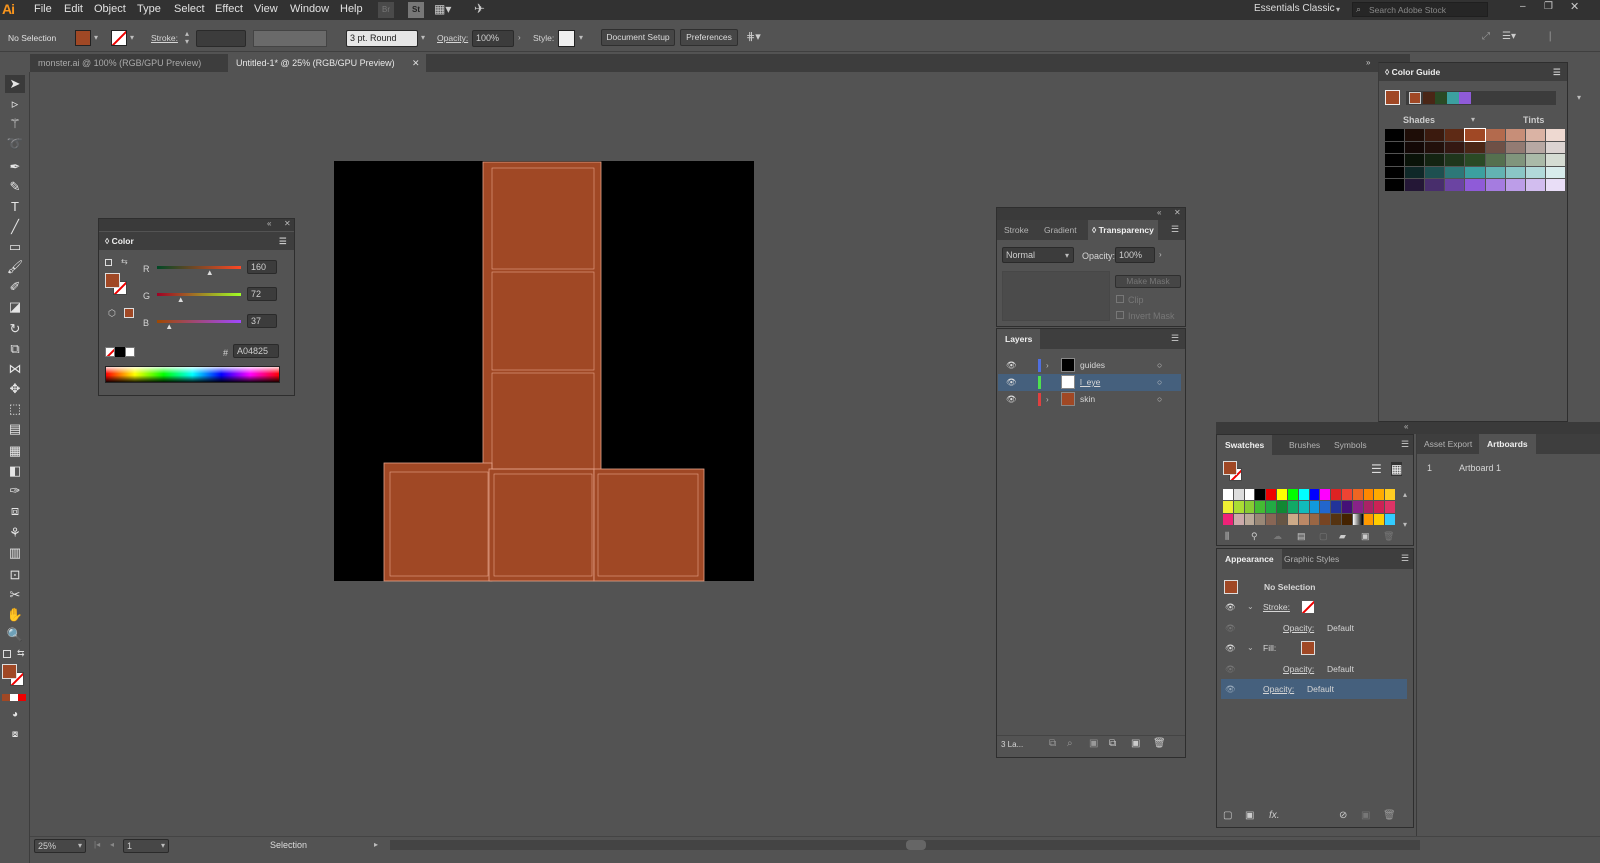 The height and width of the screenshot is (863, 1600). Describe the element at coordinates (124, 261) in the screenshot. I see `swap-colors-icon: ⇆` at that location.